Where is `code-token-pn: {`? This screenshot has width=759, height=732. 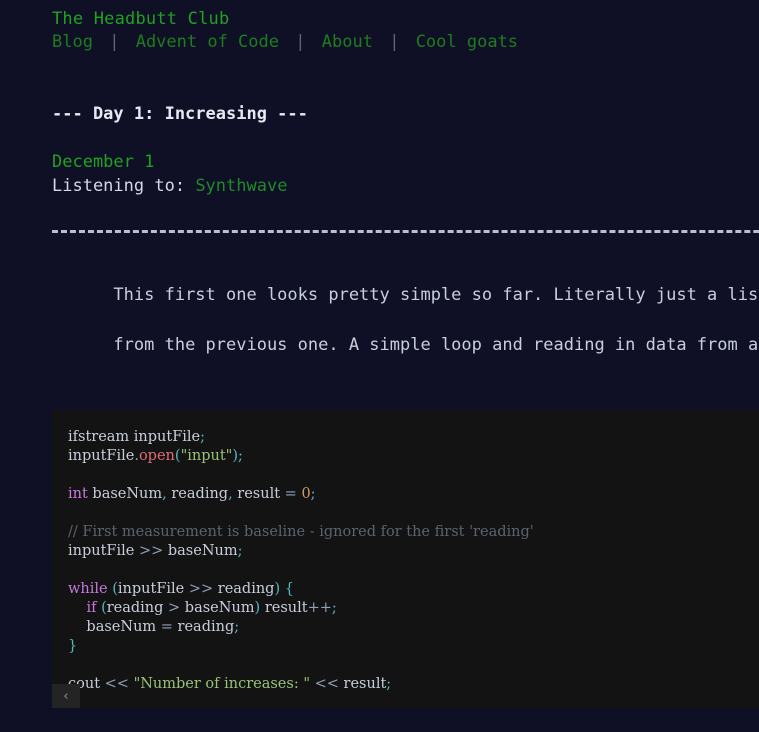 code-token-pn: { is located at coordinates (289, 589).